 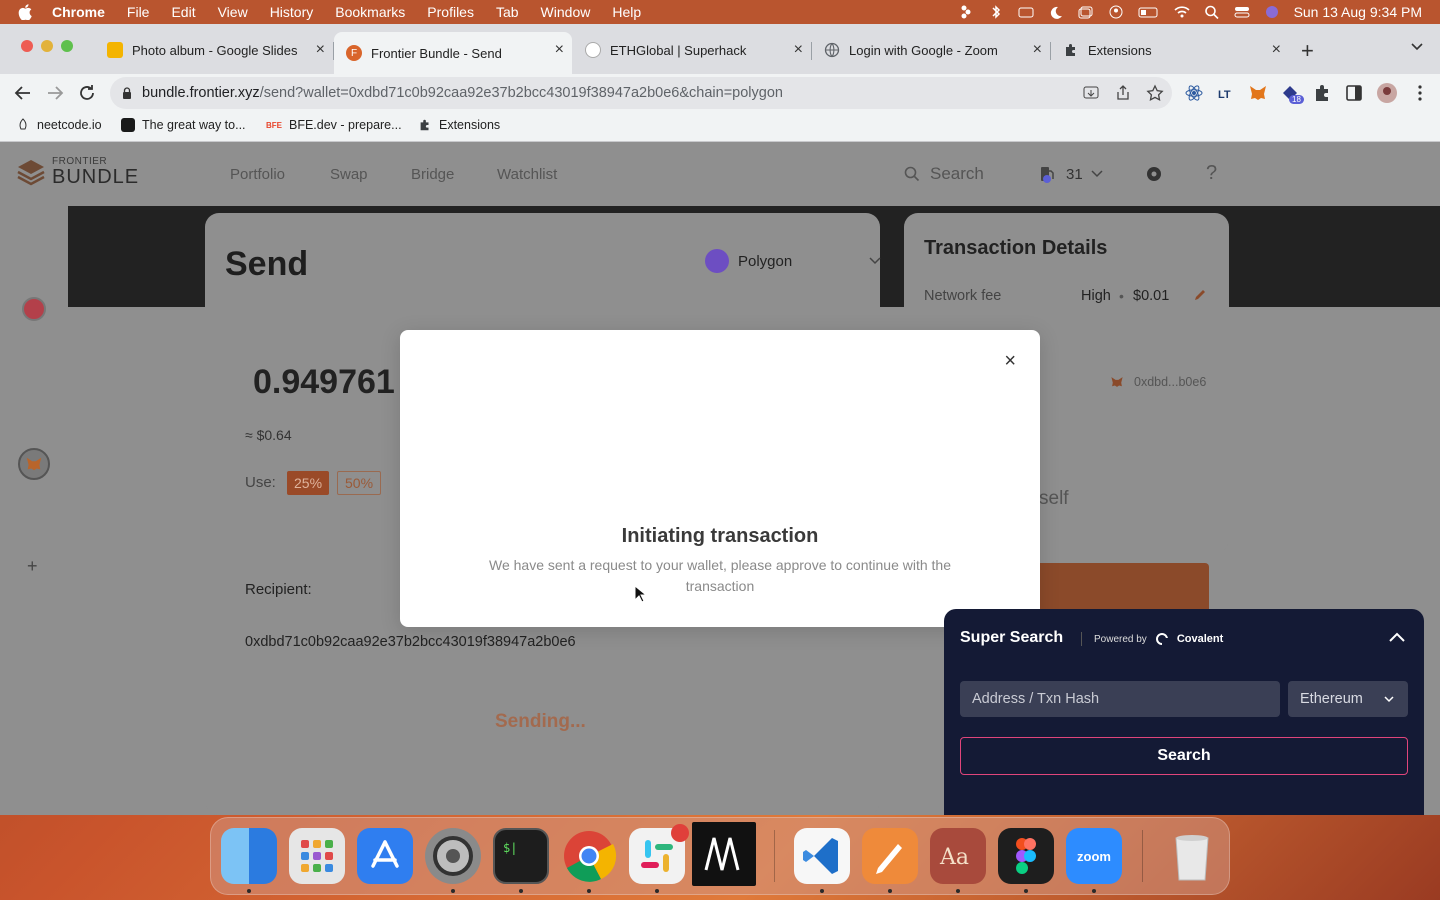 I want to click on chevron-up-icon, so click(x=1397, y=637).